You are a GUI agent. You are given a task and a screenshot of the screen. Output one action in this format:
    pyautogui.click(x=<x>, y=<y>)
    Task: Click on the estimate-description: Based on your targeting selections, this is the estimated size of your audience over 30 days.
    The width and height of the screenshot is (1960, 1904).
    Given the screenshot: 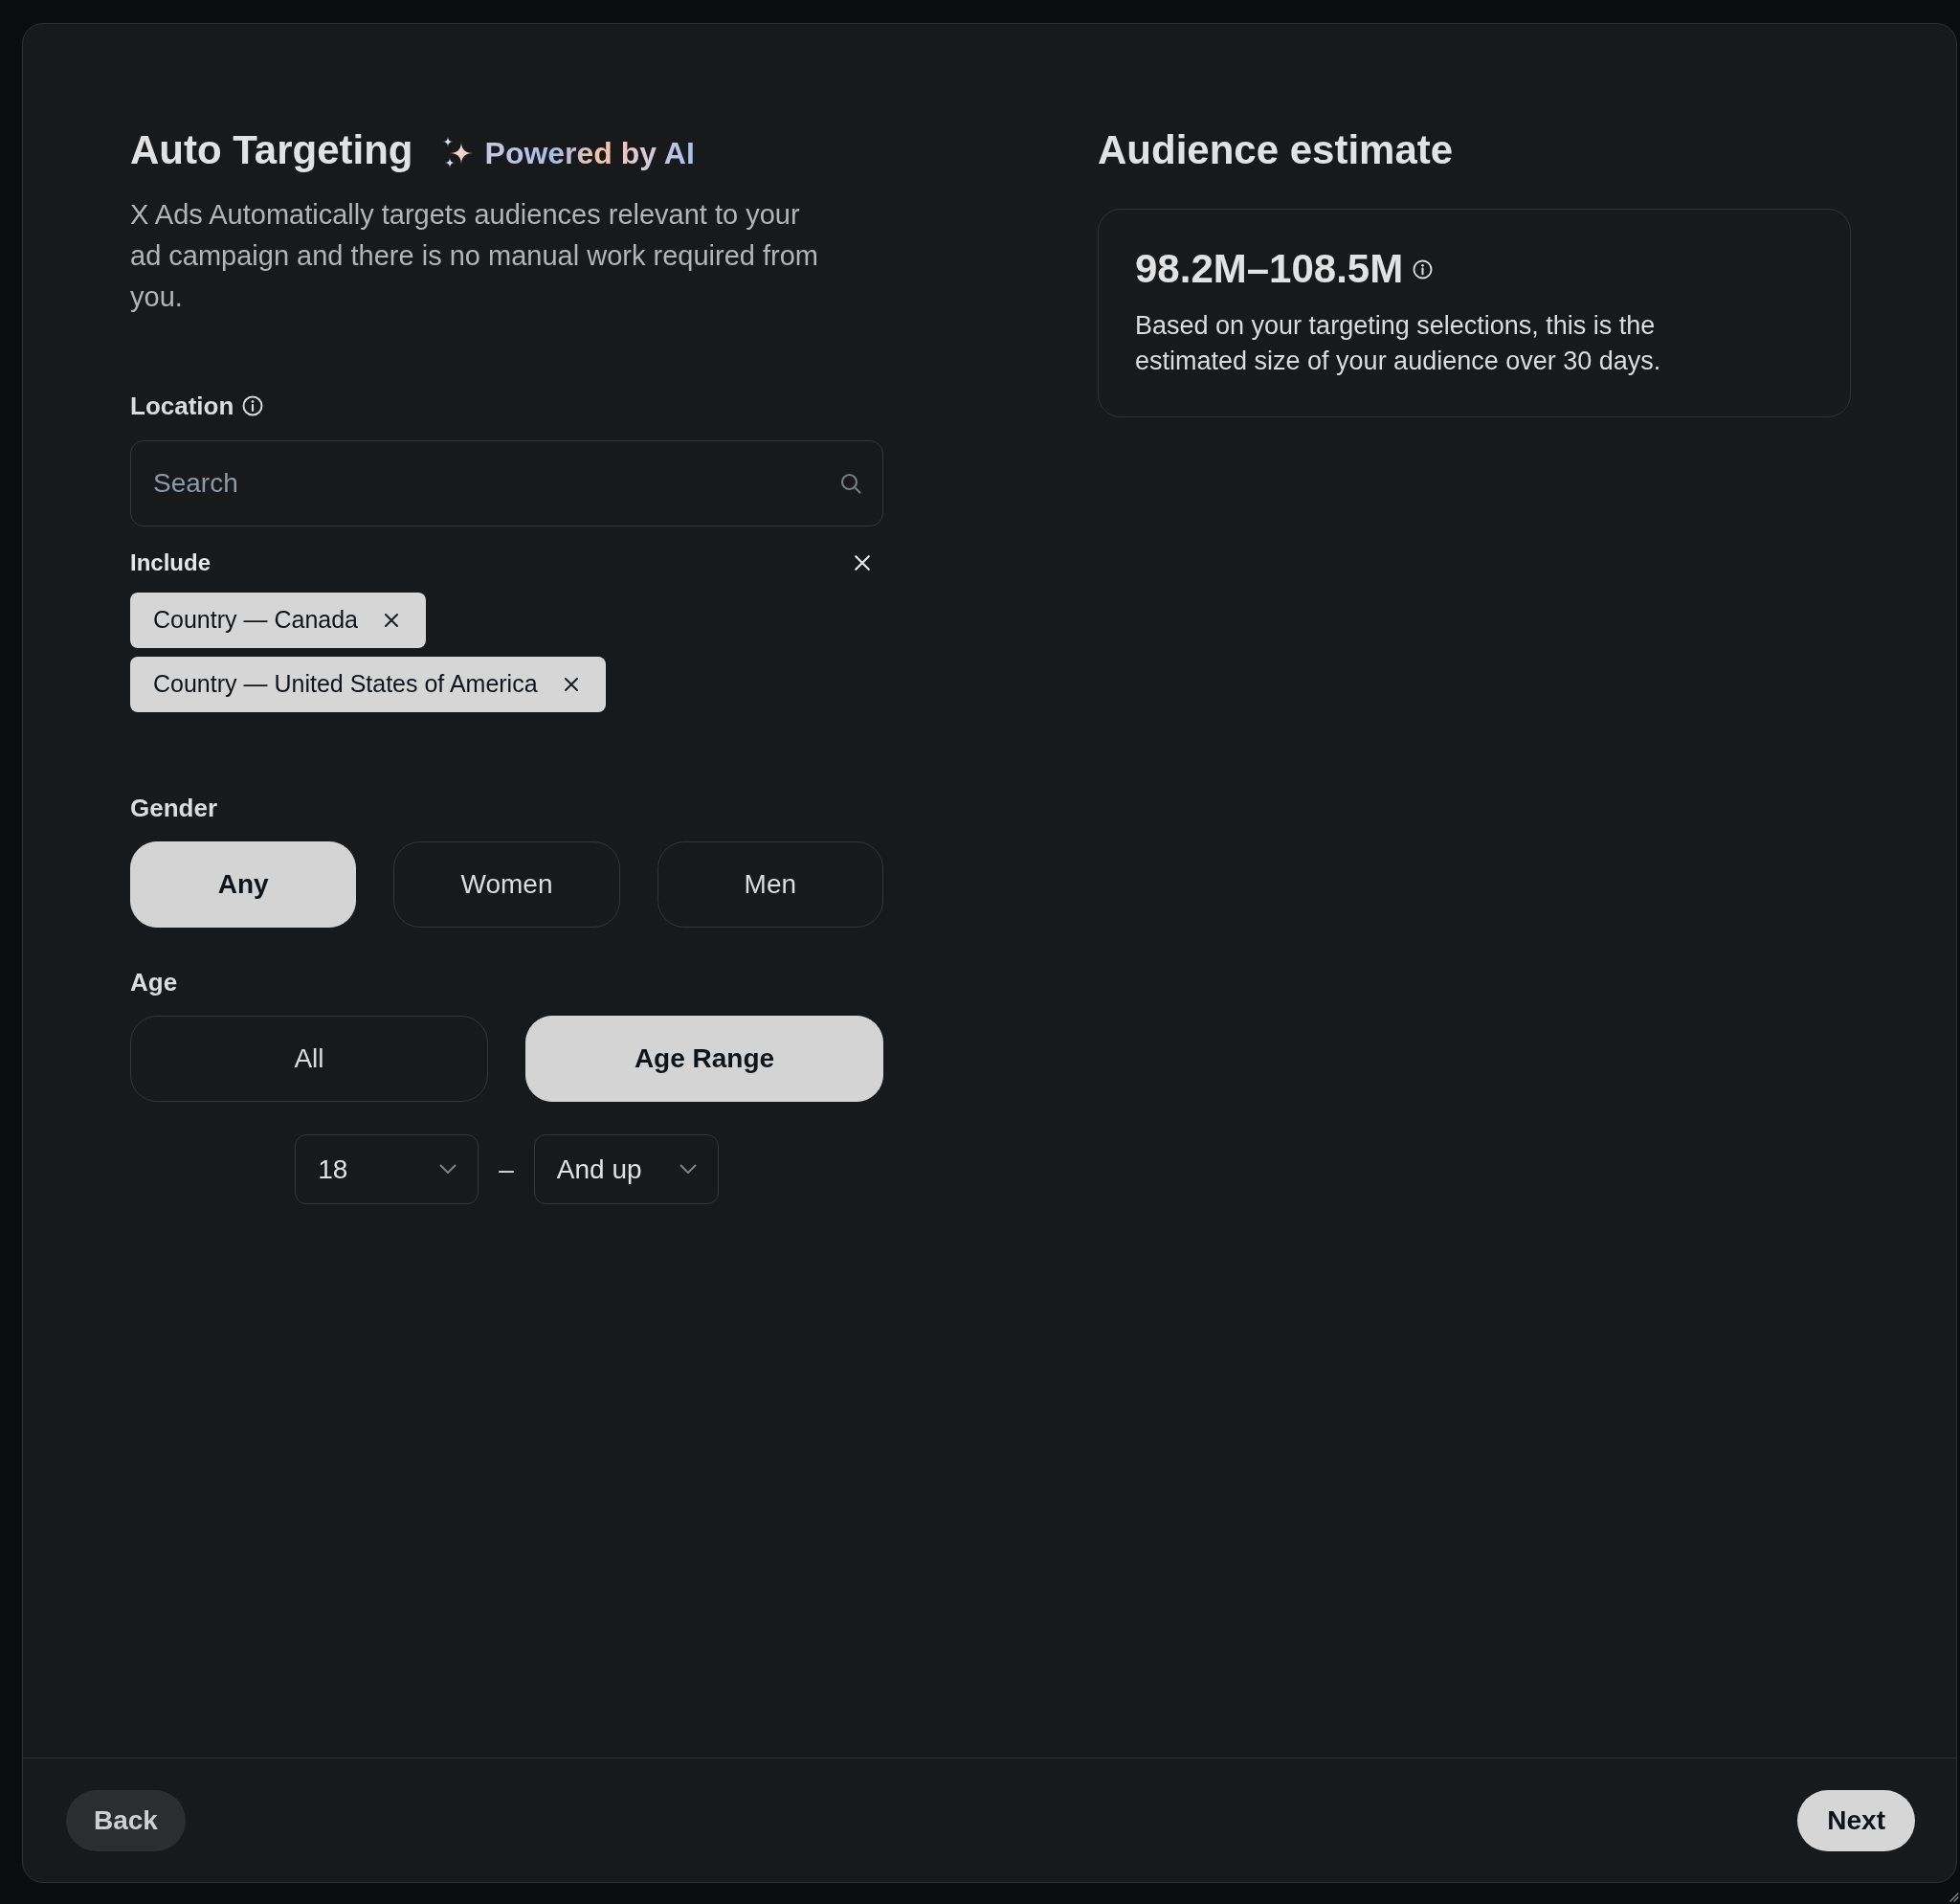 What is the action you would take?
    pyautogui.click(x=1398, y=344)
    